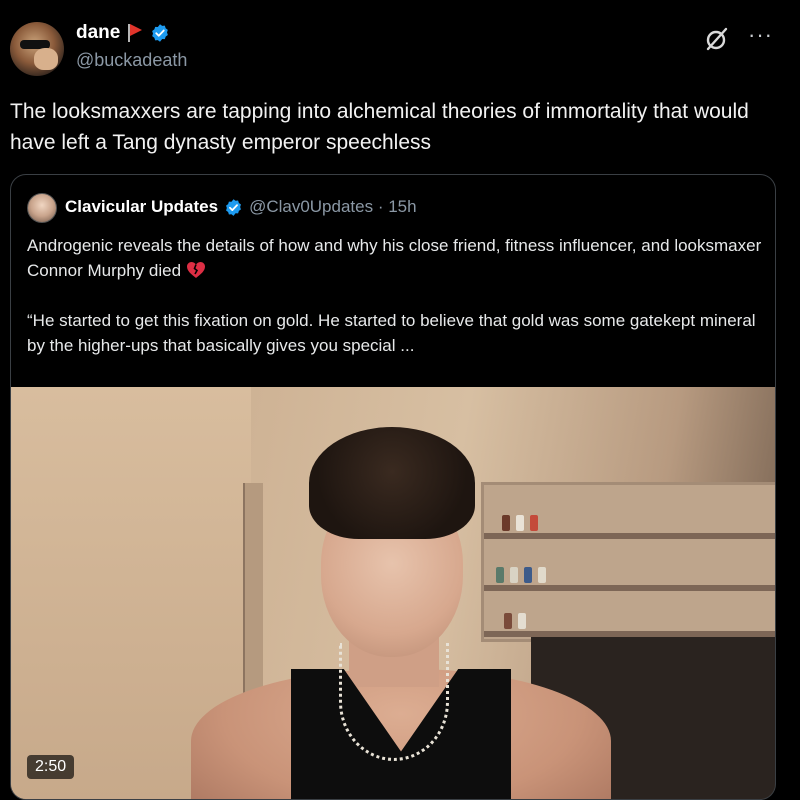 The width and height of the screenshot is (800, 800). I want to click on author-avatar, so click(37, 49).